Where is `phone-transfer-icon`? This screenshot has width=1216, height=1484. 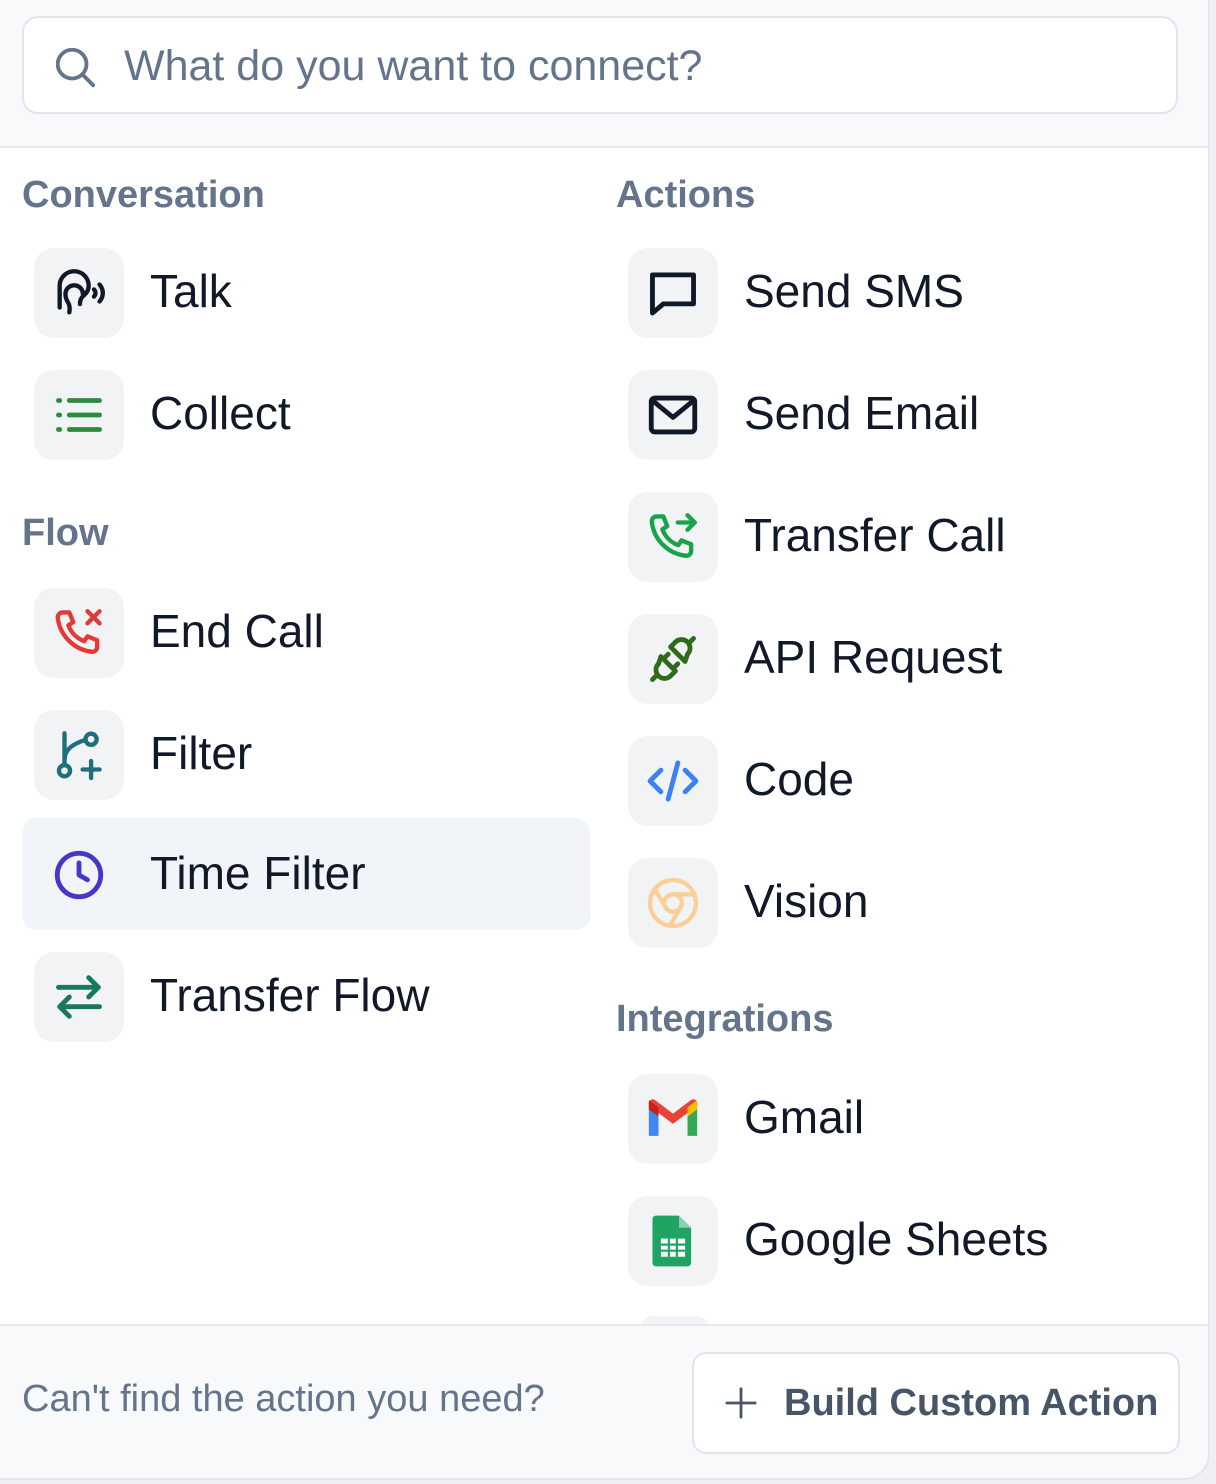
phone-transfer-icon is located at coordinates (673, 536).